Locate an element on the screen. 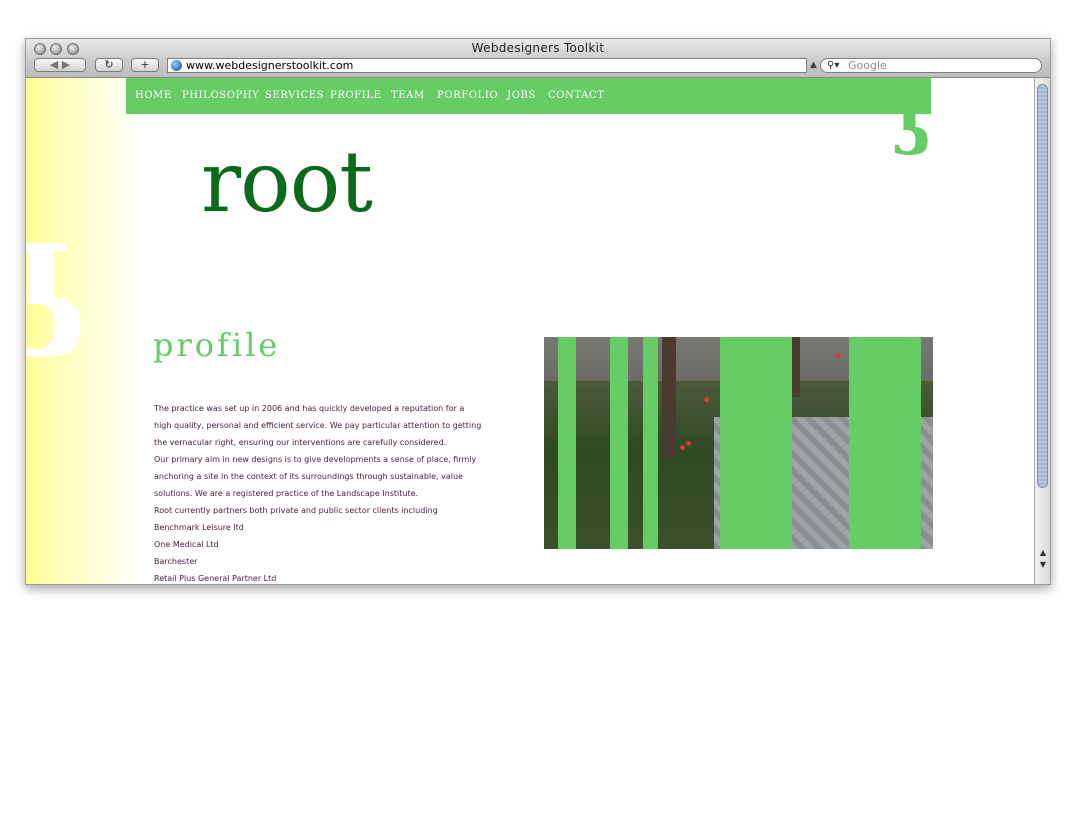 The image size is (1074, 818). search-placeholder: Google is located at coordinates (867, 65).